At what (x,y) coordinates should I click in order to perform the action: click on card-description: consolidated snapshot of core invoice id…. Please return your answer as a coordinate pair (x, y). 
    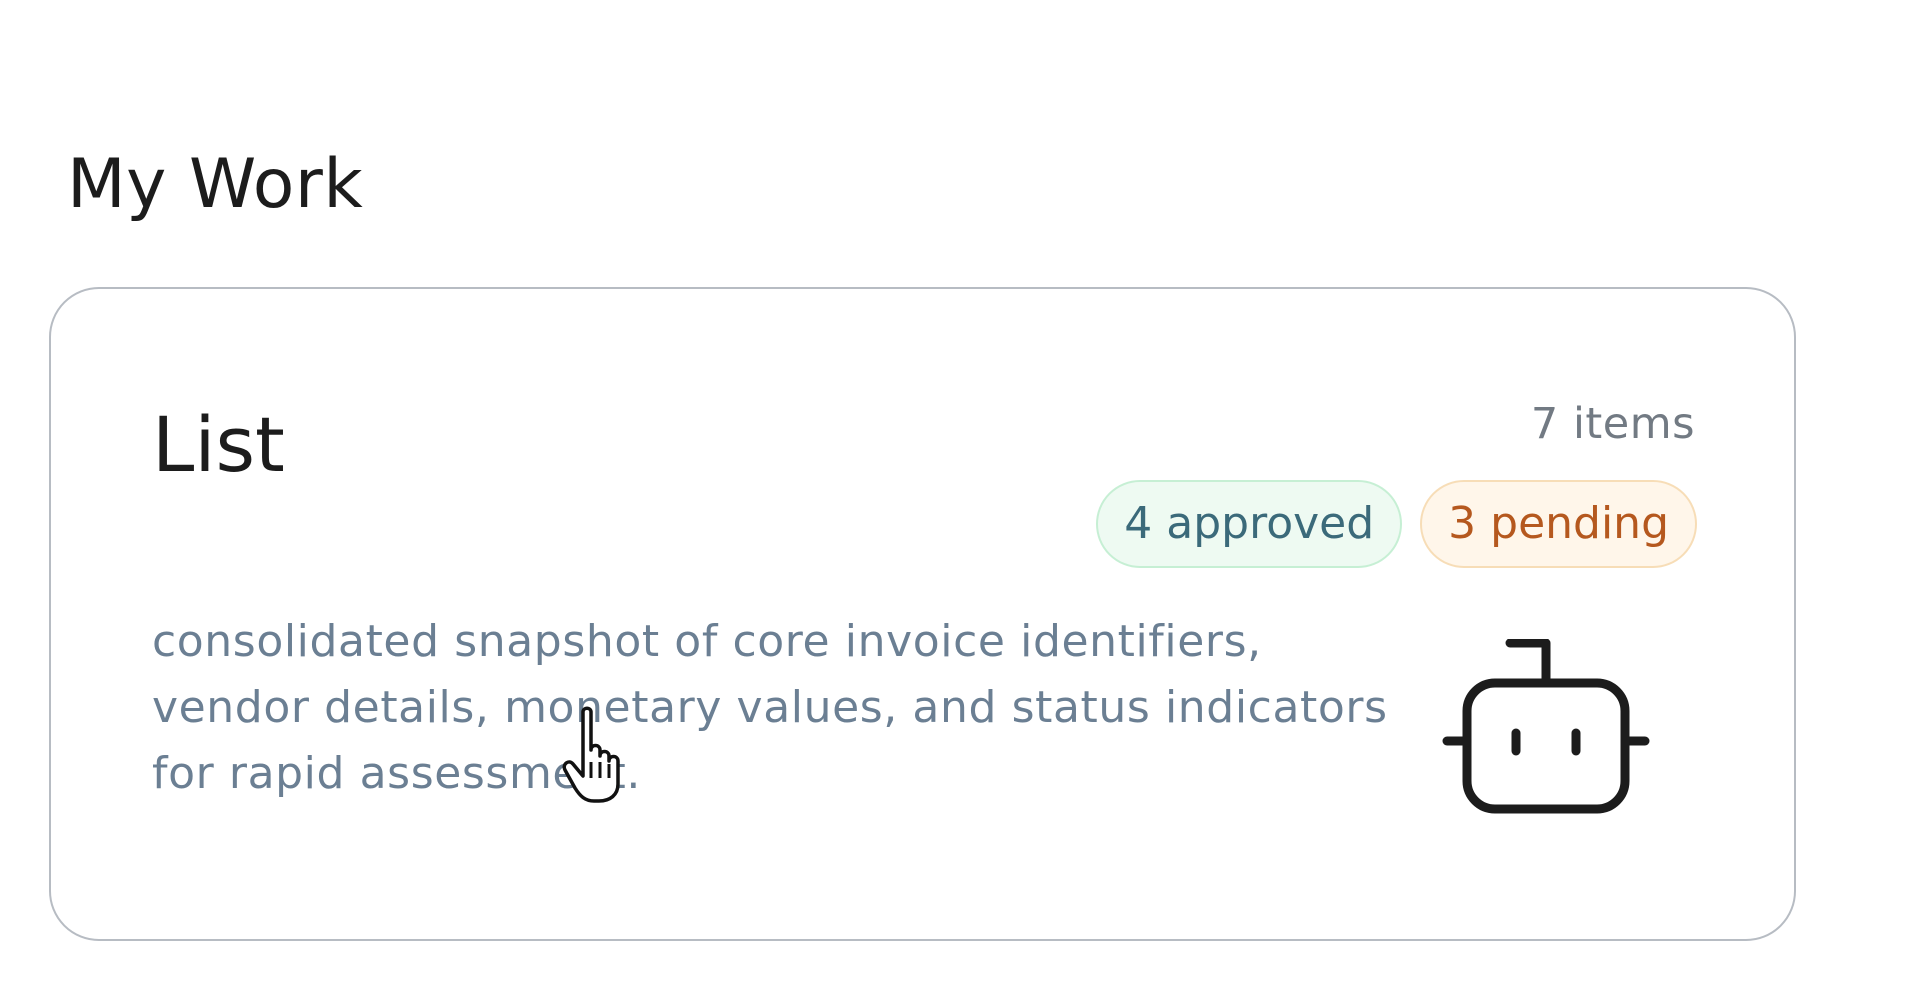
    Looking at the image, I should click on (770, 707).